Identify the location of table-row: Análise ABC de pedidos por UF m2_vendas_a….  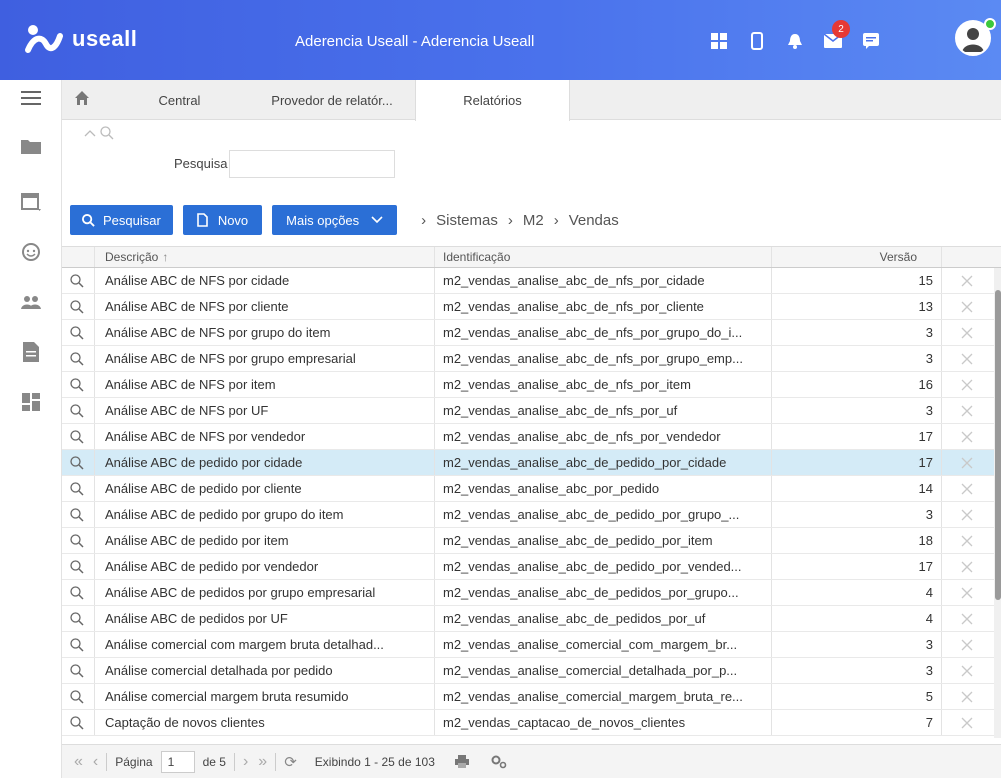
(531, 619).